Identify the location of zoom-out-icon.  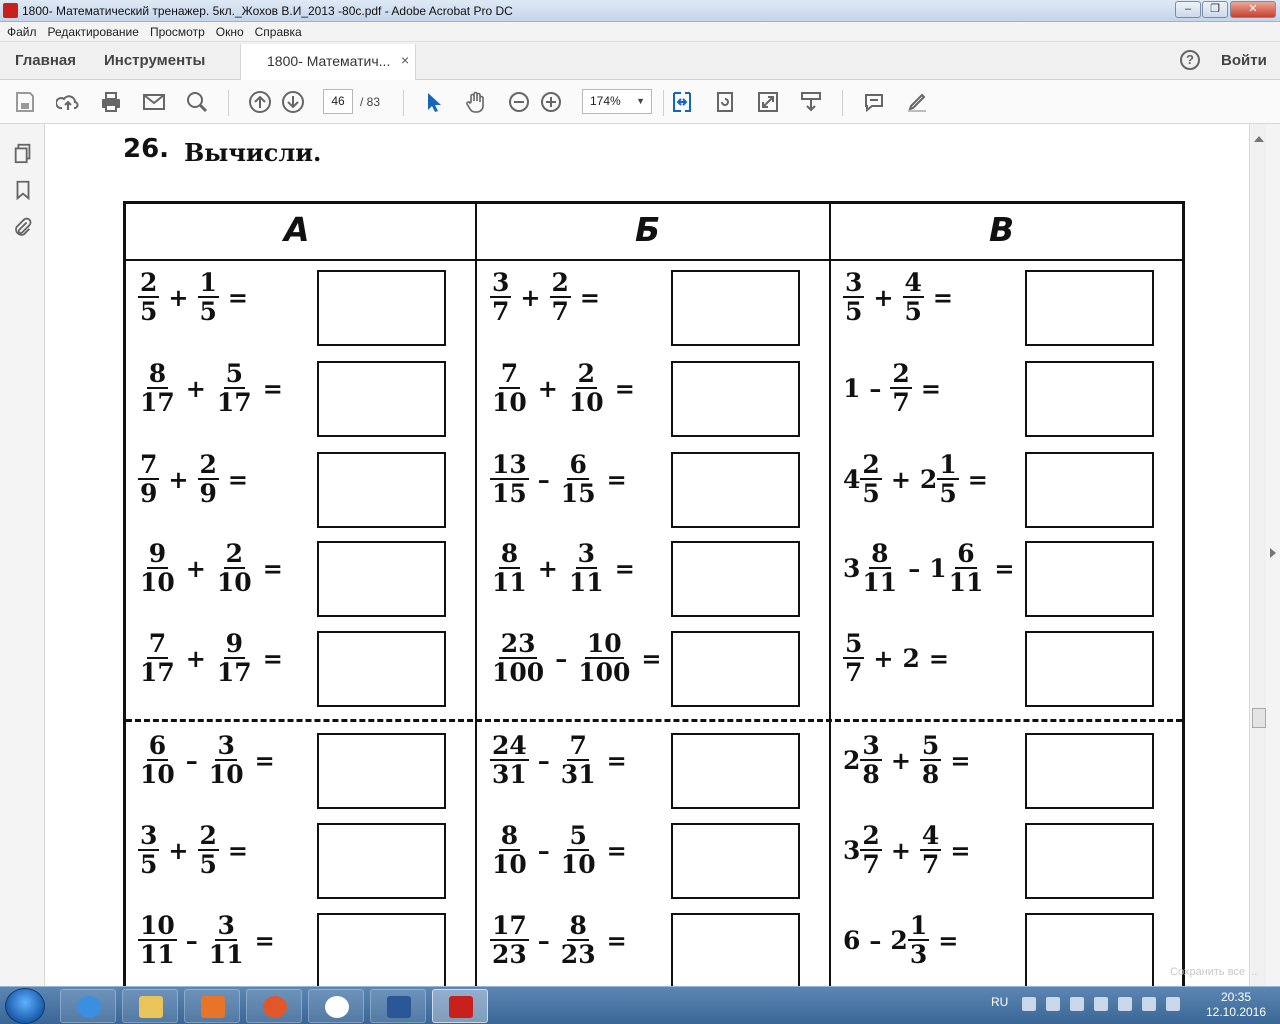
(519, 102).